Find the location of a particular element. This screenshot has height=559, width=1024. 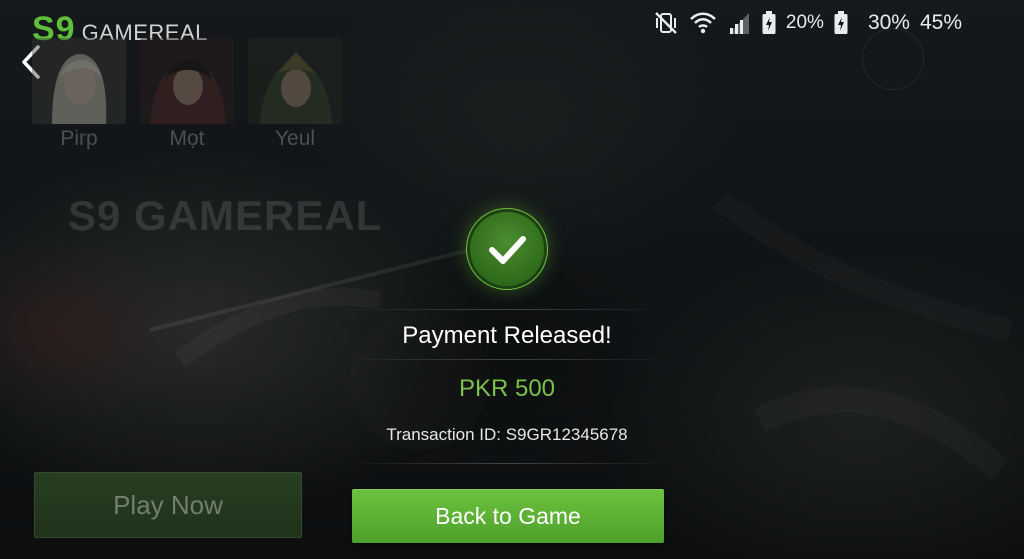

signal-icon is located at coordinates (738, 23).